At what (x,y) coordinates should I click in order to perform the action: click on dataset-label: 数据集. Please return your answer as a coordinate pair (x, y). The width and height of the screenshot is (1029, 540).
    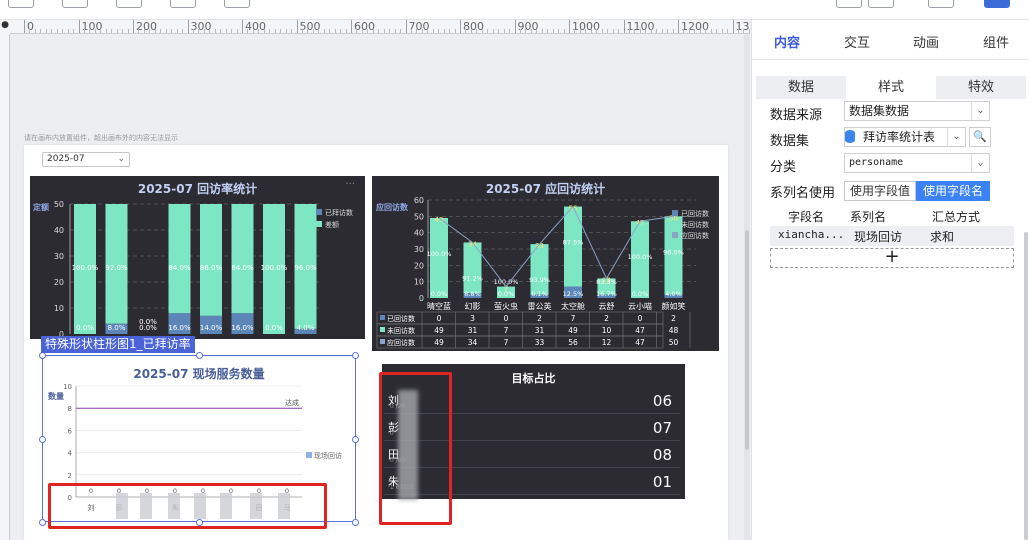
    Looking at the image, I should click on (790, 141).